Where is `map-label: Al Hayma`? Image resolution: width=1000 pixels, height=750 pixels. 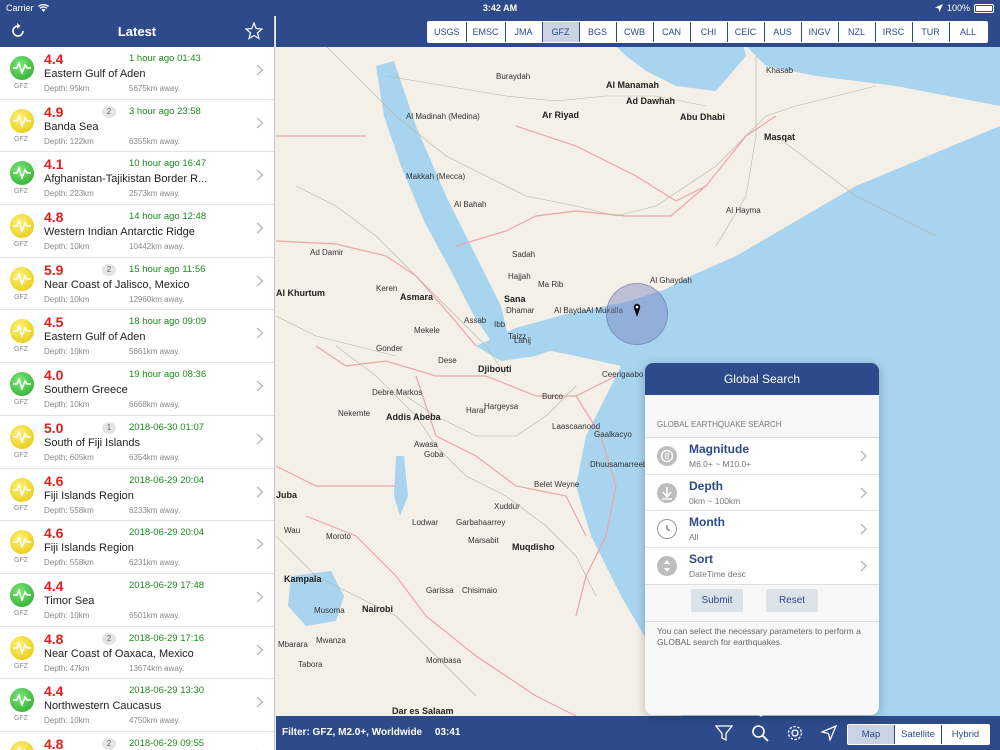 map-label: Al Hayma is located at coordinates (743, 210).